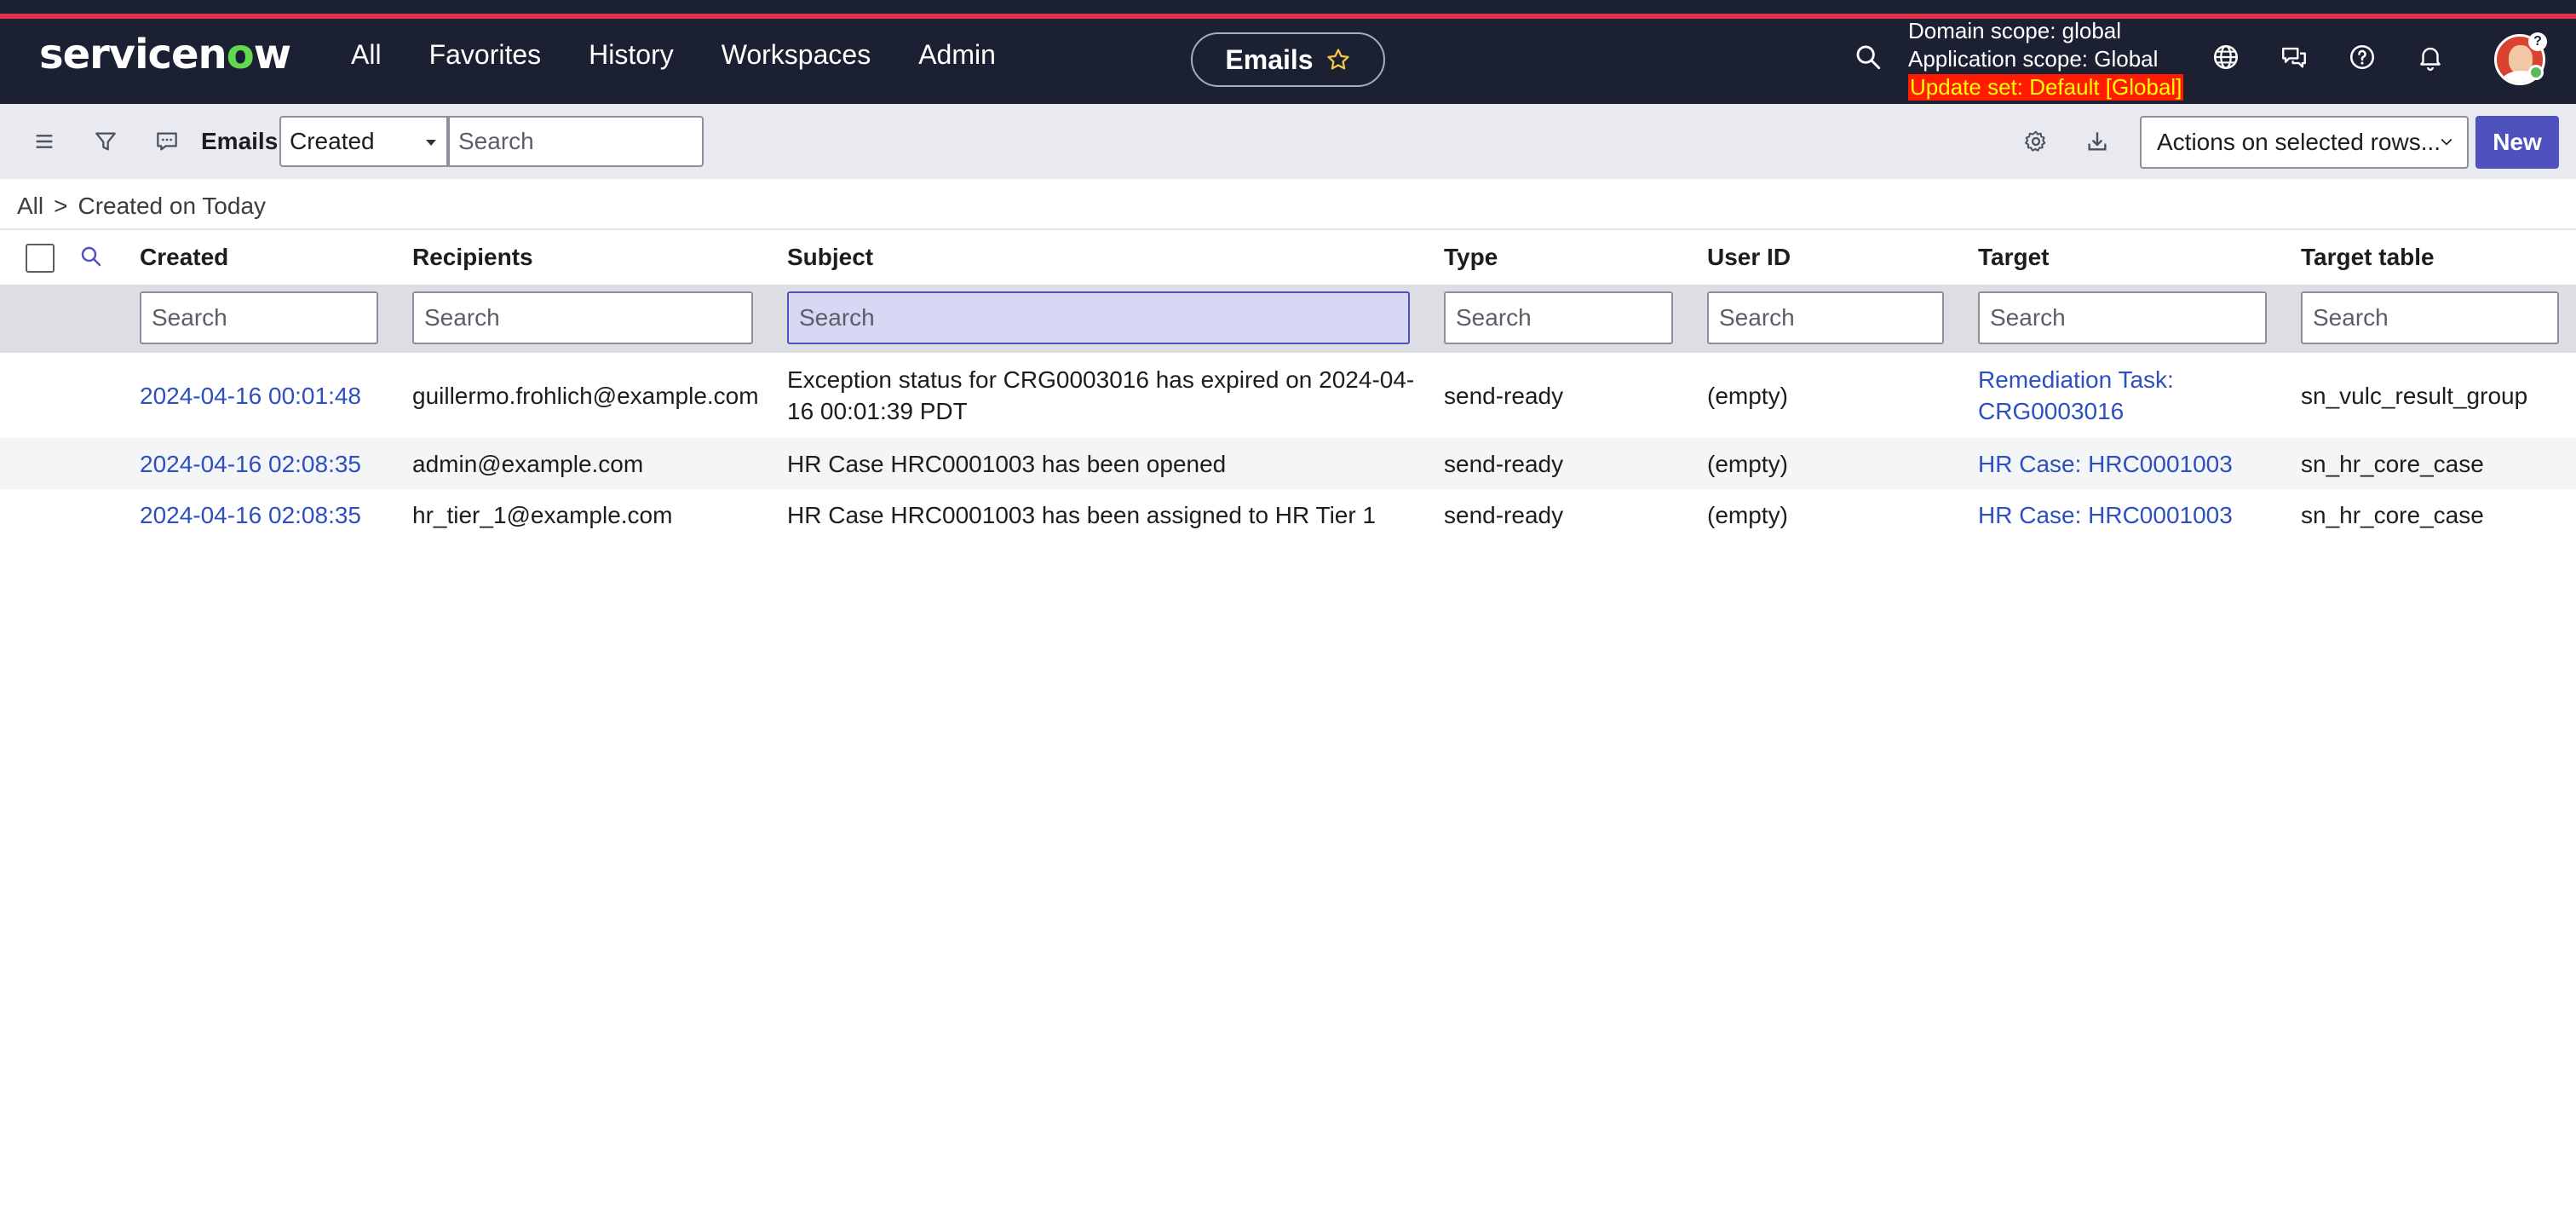 Image resolution: width=2576 pixels, height=1210 pixels. Describe the element at coordinates (1288, 17) in the screenshot. I see `header-accent-line` at that location.